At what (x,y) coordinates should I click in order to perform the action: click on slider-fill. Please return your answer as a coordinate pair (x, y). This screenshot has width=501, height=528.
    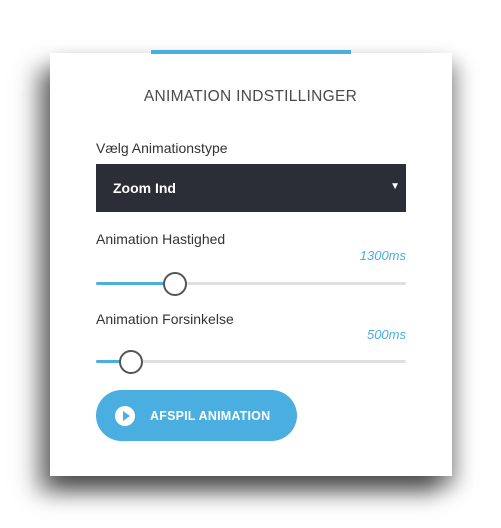
    Looking at the image, I should click on (135, 283).